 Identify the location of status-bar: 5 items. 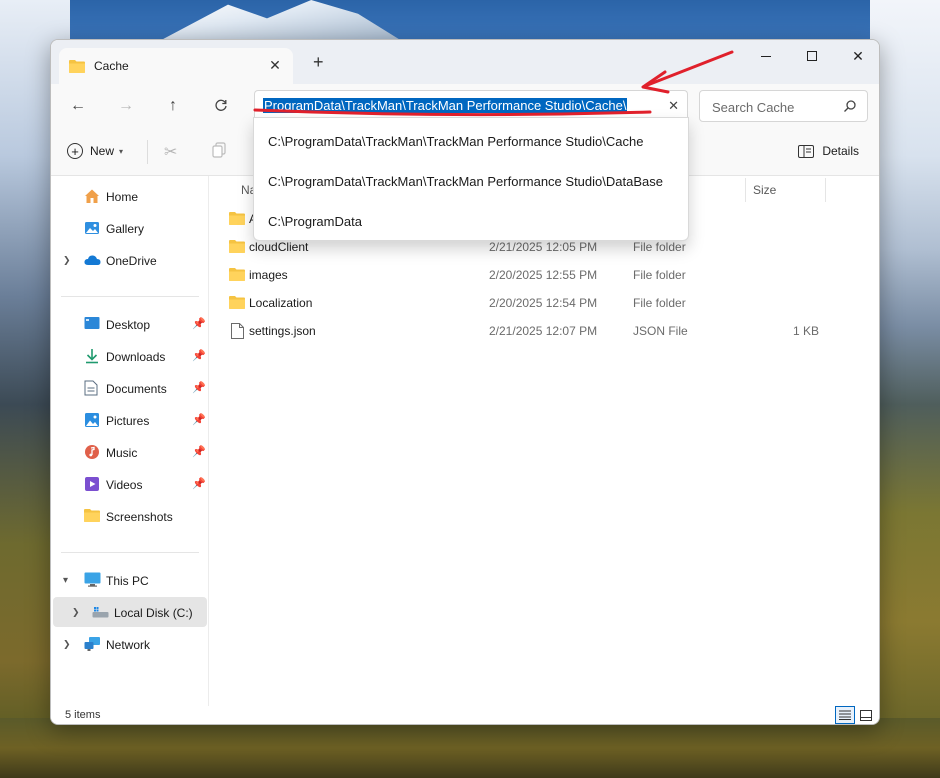
(465, 715).